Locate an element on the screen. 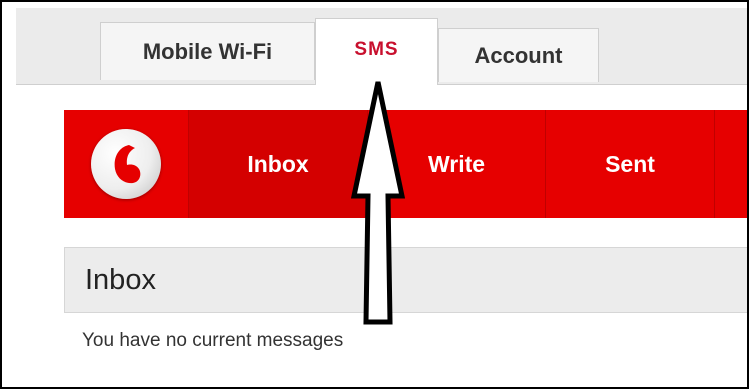  tab-sms: SMS is located at coordinates (376, 51).